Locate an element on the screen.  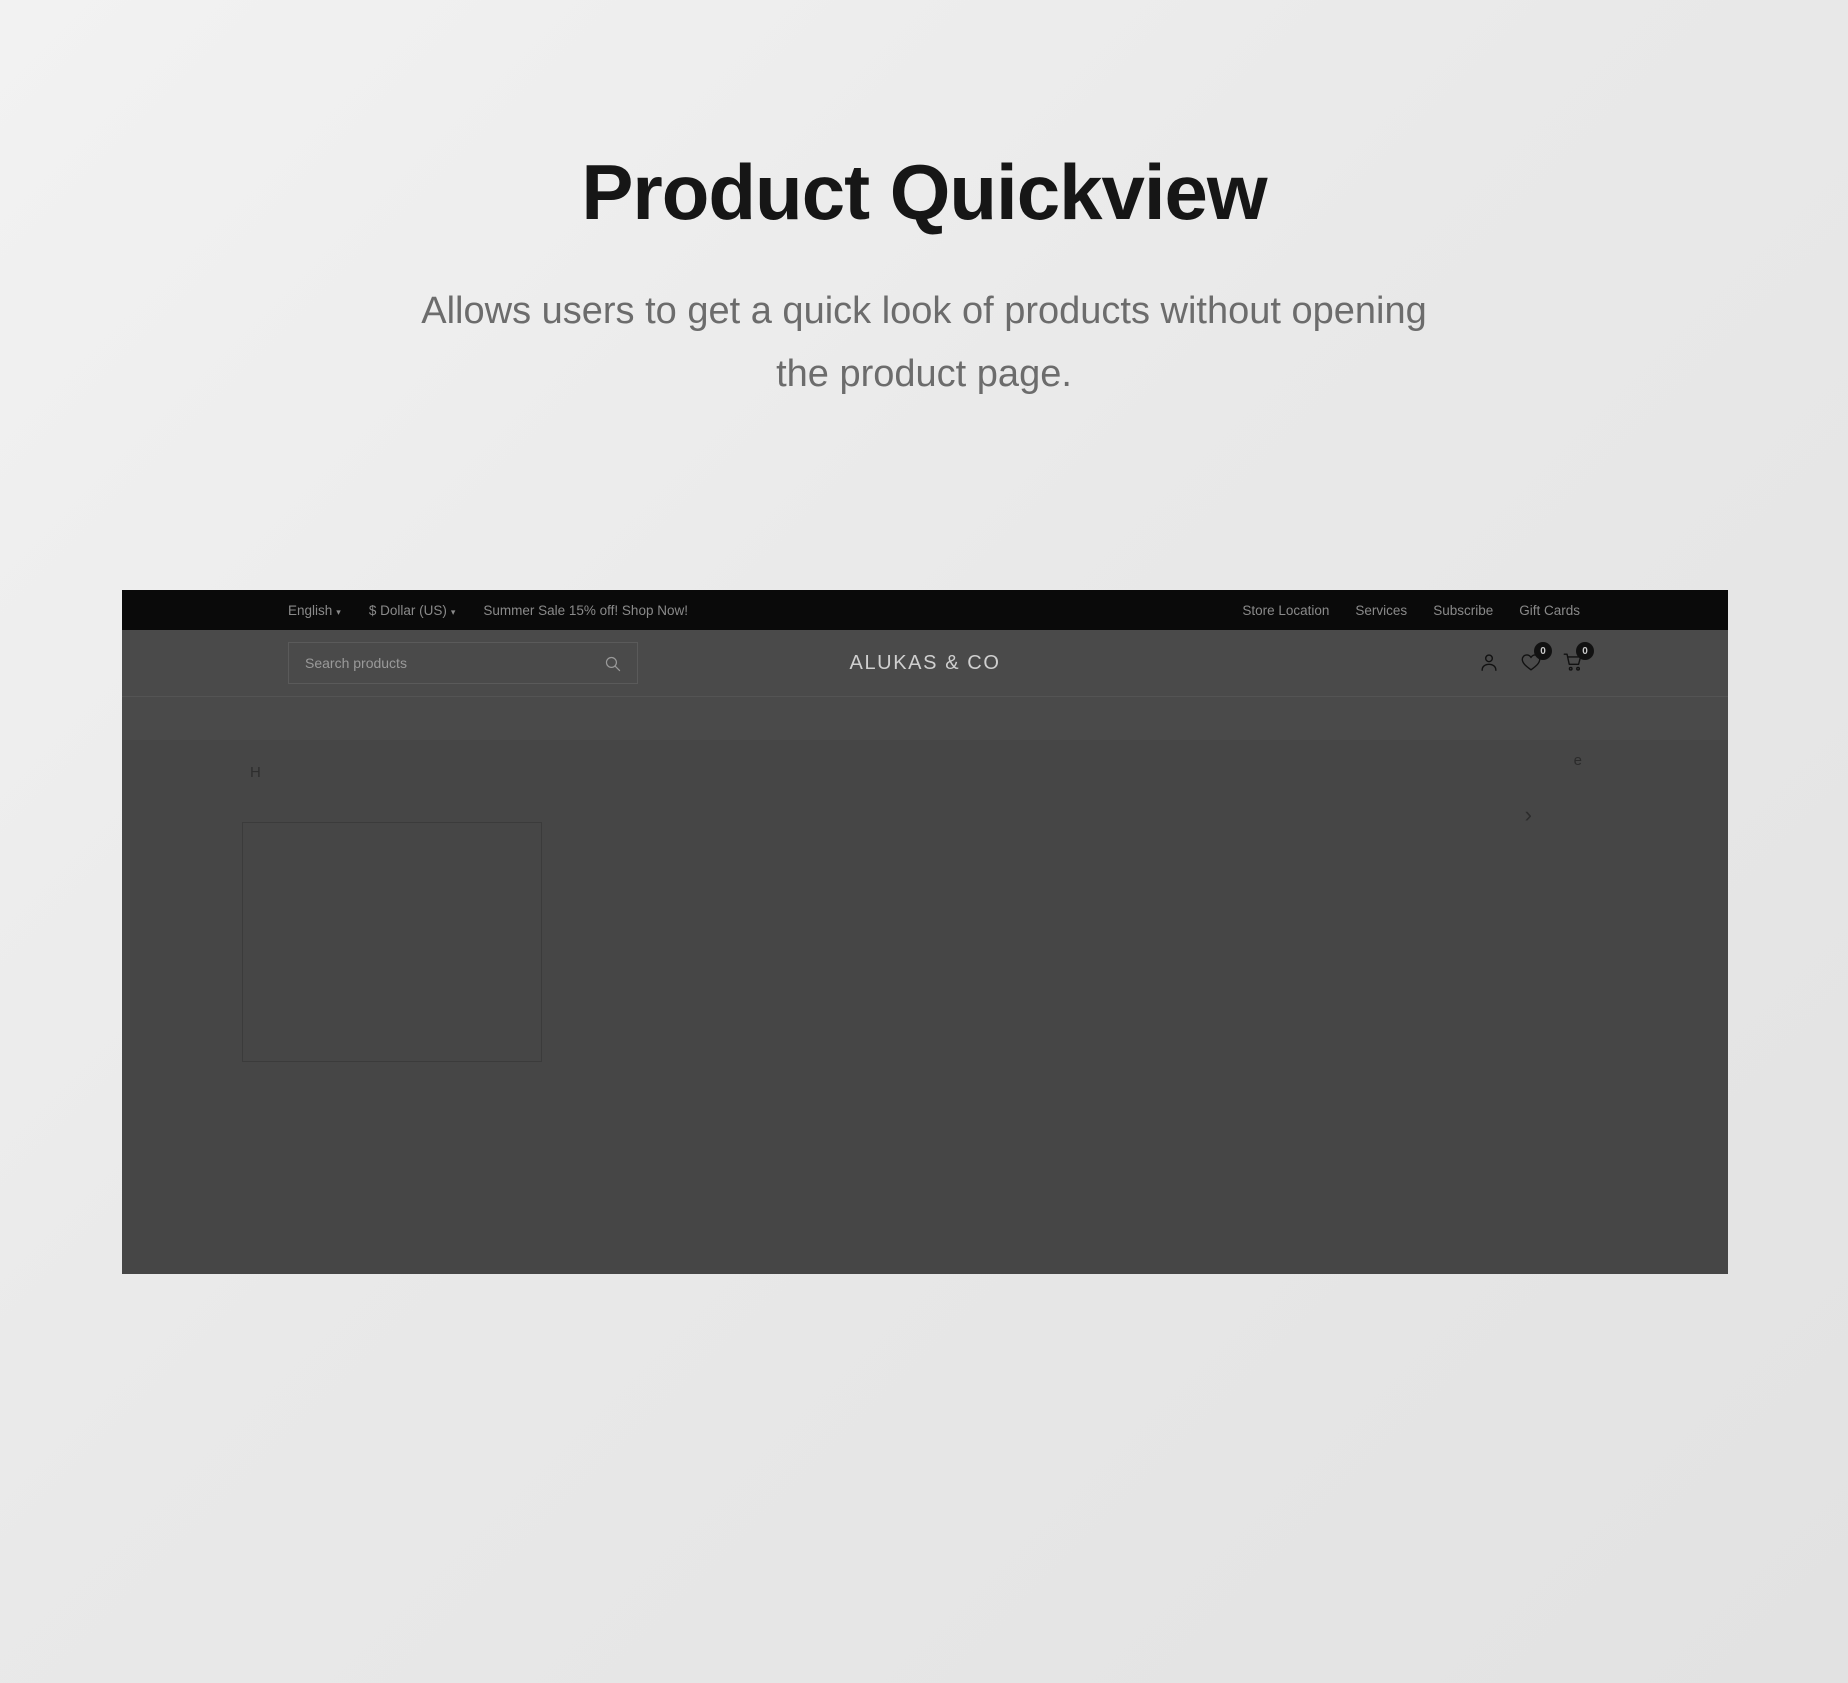
wishlist-count-badge: 0 is located at coordinates (1543, 651).